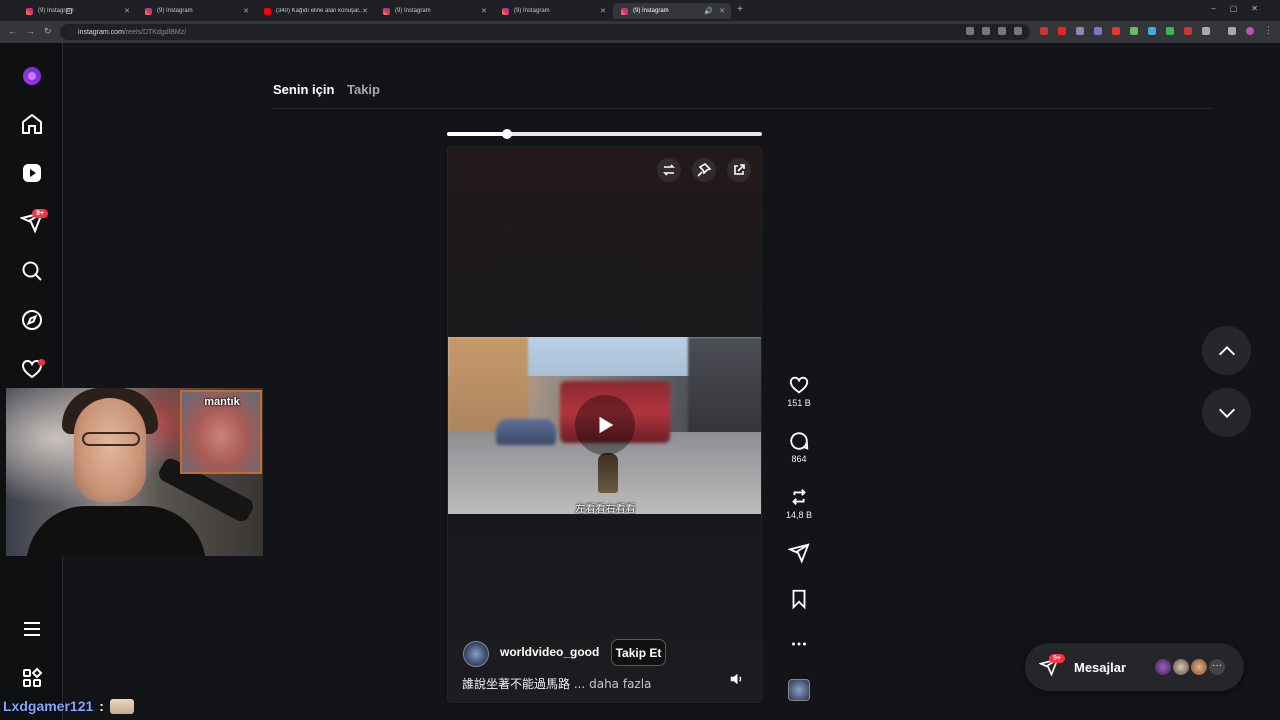 The image size is (1280, 720). I want to click on reload-icon: ↻, so click(48, 31).